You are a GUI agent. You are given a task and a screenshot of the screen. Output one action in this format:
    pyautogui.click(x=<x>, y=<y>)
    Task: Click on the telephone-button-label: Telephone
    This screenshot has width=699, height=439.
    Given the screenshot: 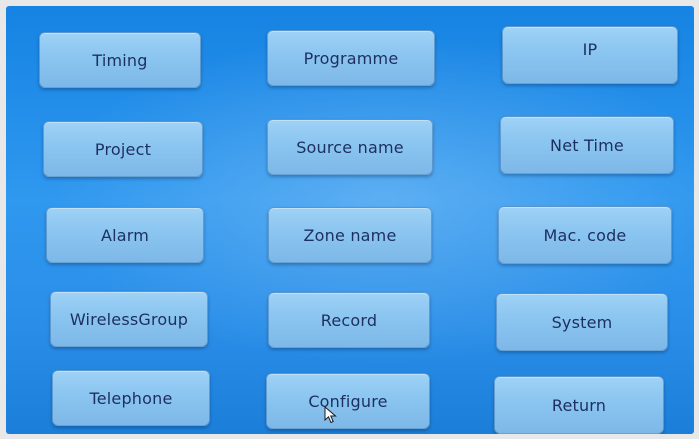 What is the action you would take?
    pyautogui.click(x=131, y=398)
    